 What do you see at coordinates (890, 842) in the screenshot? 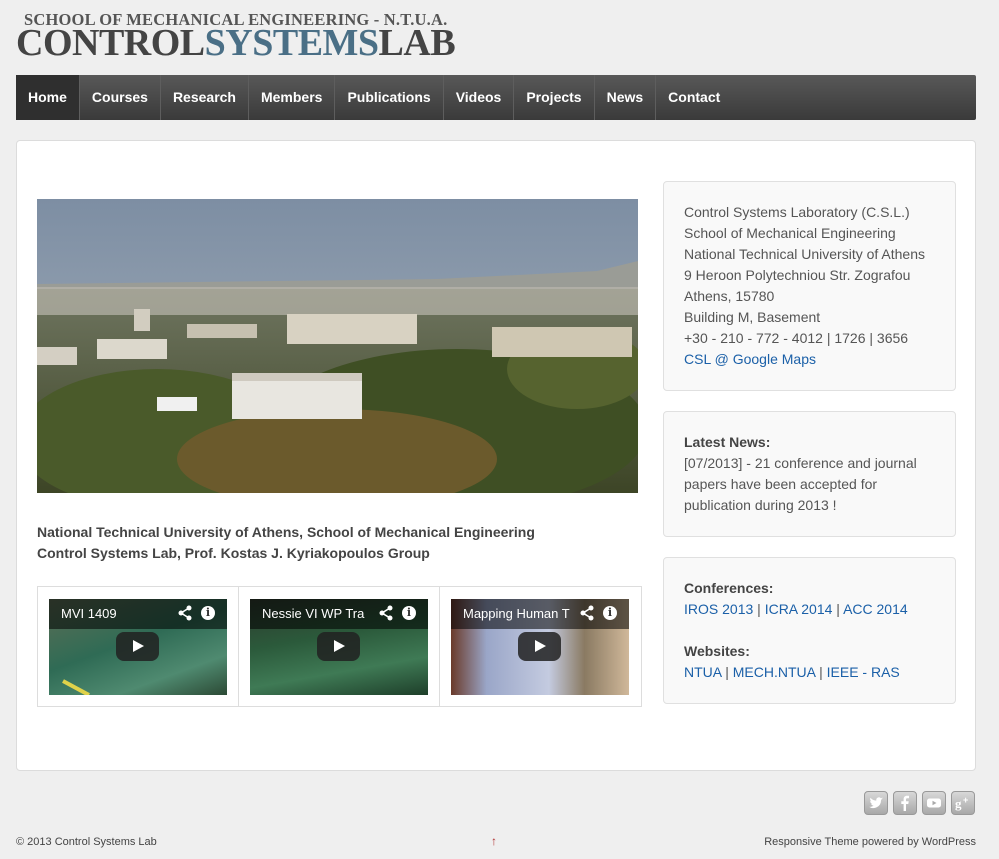
I see `powered-by-text: powered by` at bounding box center [890, 842].